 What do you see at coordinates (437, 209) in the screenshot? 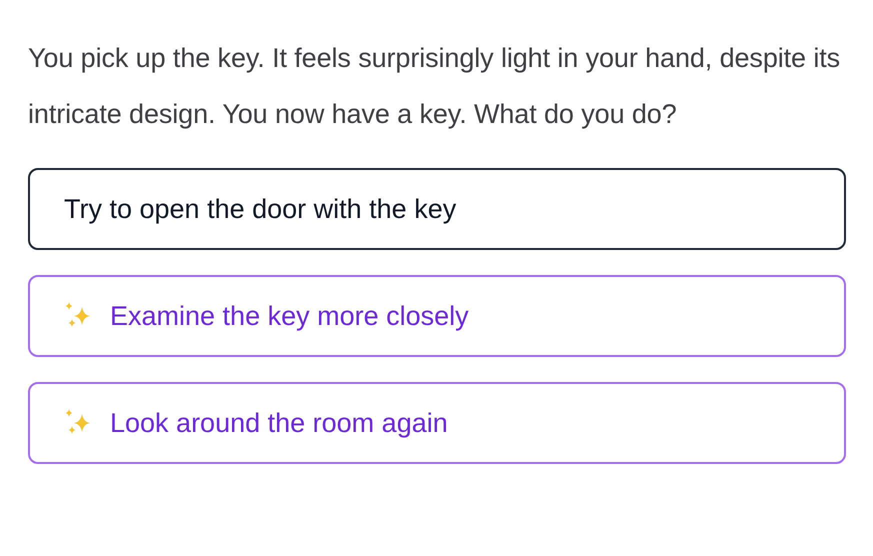
I see `choice-button: Try to open the door with the key` at bounding box center [437, 209].